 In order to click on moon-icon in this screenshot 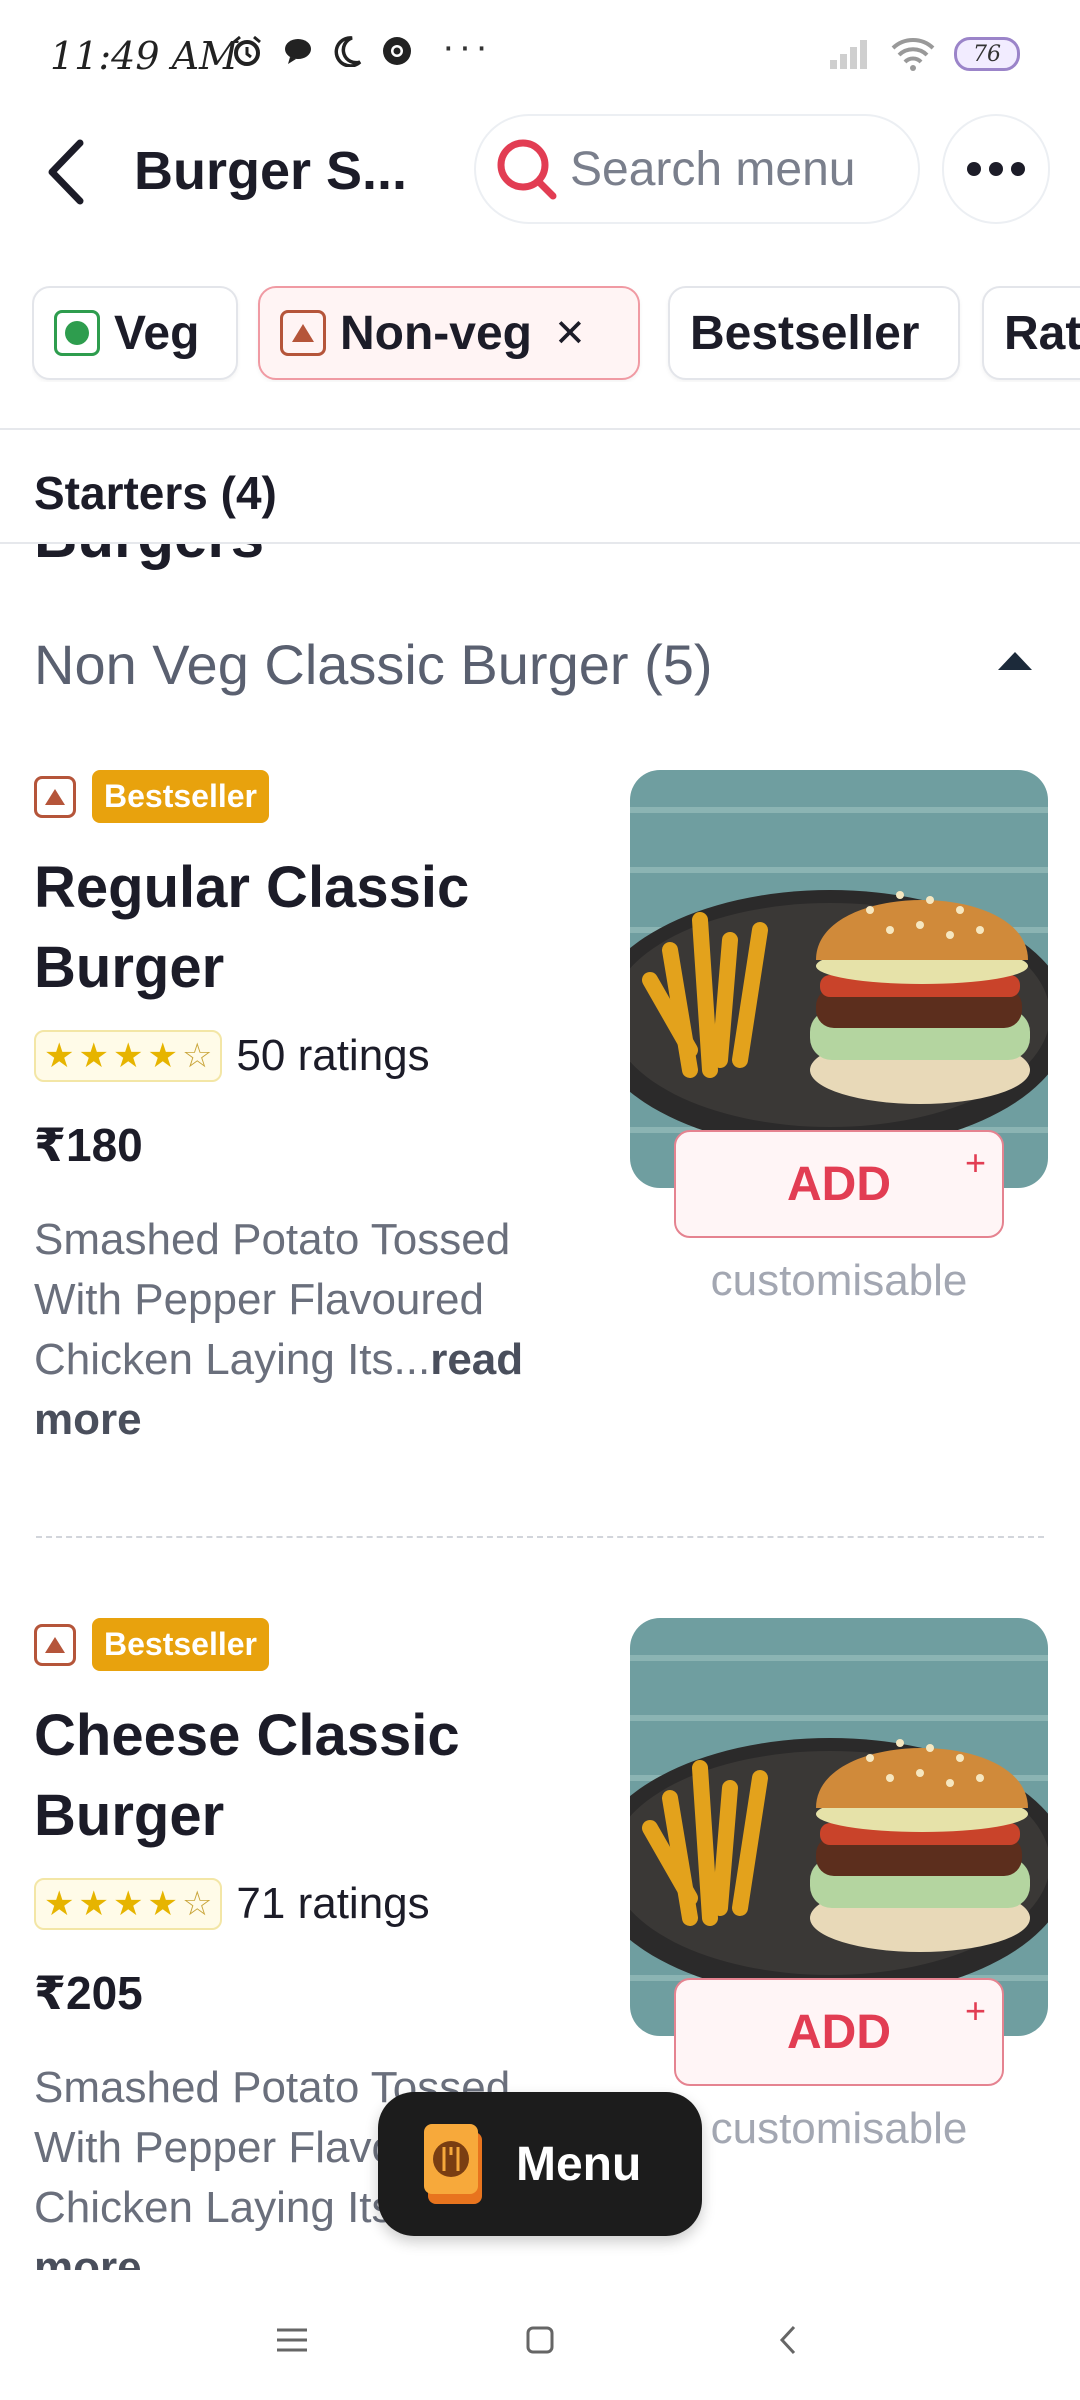, I will do `click(348, 51)`.